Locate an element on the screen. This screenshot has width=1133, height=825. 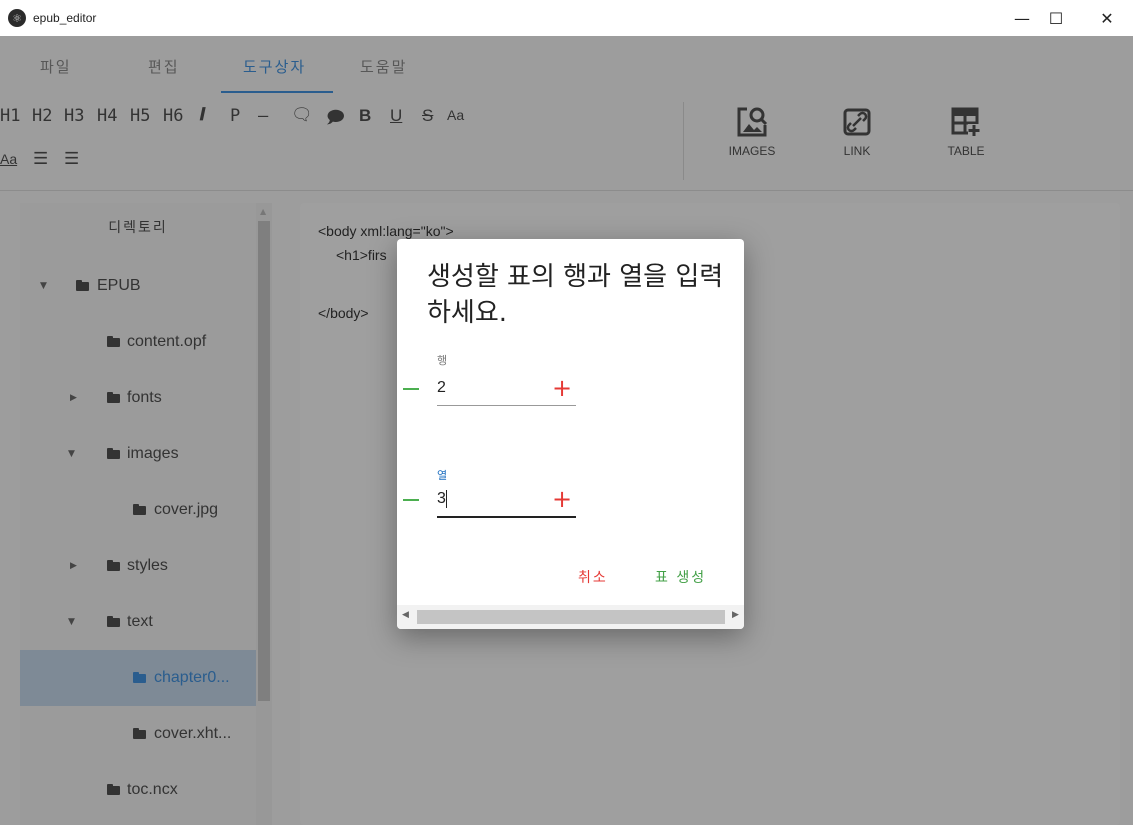
maximize-button: ☐ is located at coordinates (1056, 18).